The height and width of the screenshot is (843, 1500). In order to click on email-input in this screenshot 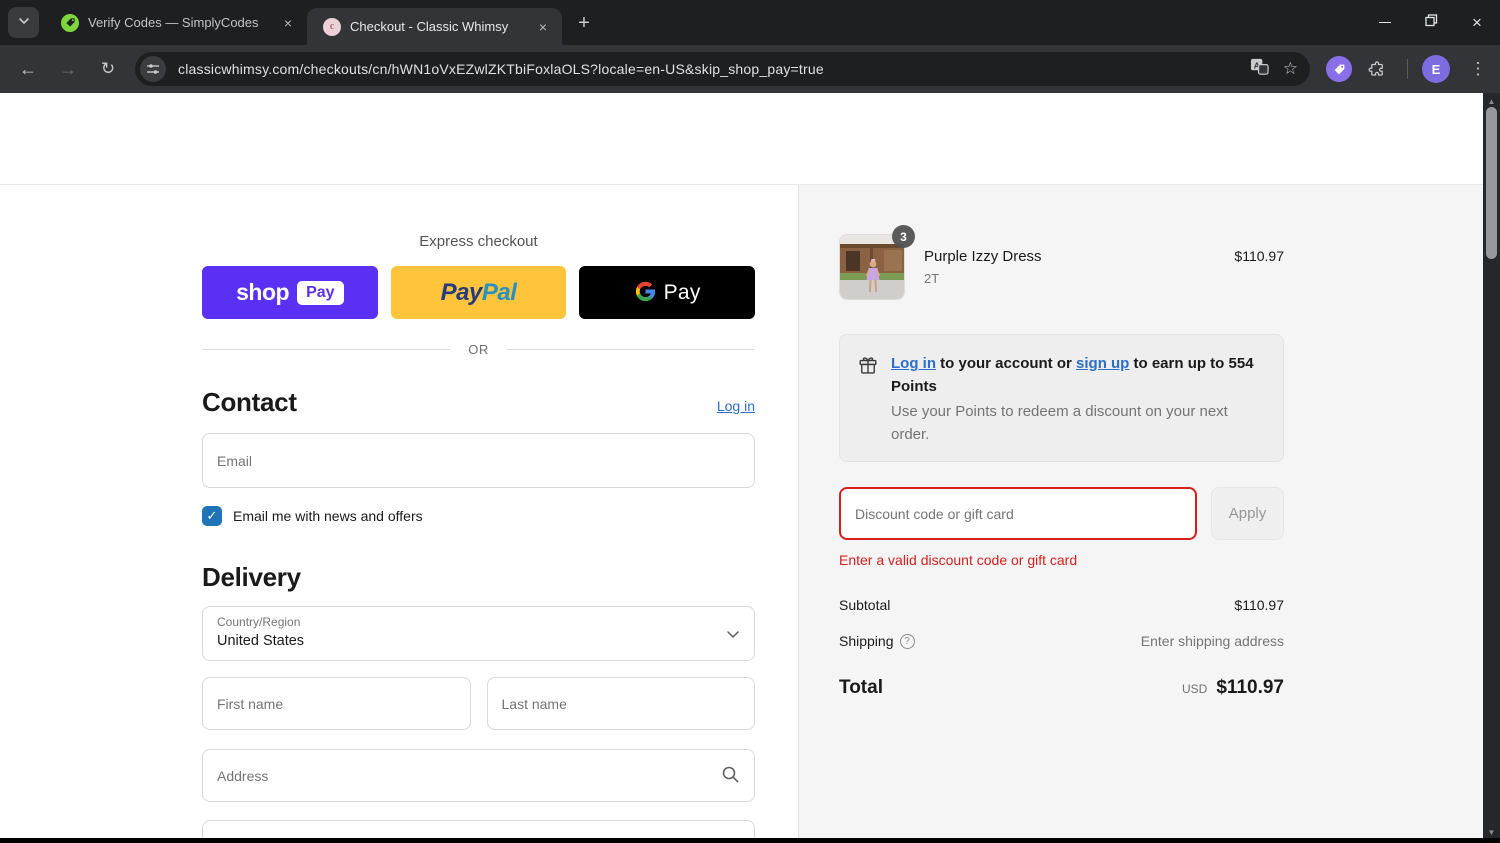, I will do `click(478, 460)`.